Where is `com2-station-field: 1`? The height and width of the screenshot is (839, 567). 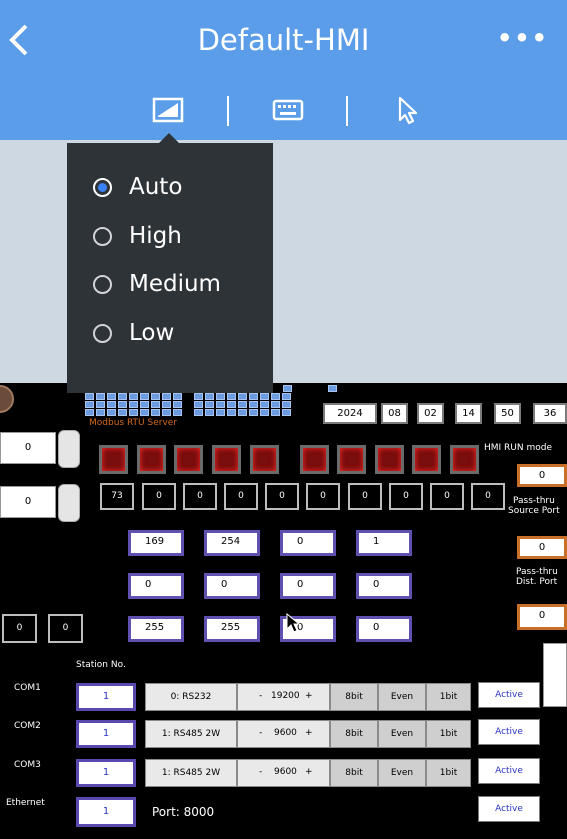 com2-station-field: 1 is located at coordinates (106, 734).